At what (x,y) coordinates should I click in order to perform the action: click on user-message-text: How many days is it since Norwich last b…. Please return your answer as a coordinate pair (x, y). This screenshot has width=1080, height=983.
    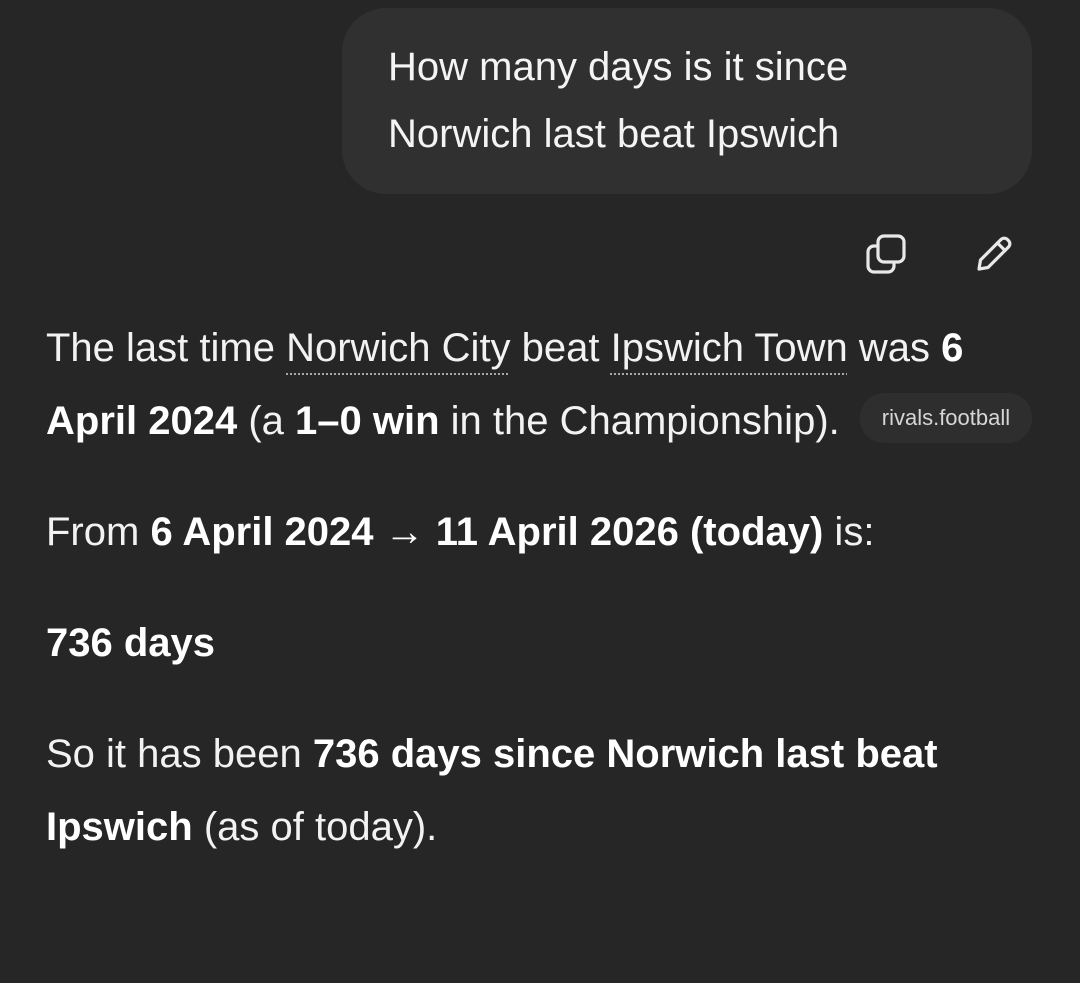
    Looking at the image, I should click on (690, 101).